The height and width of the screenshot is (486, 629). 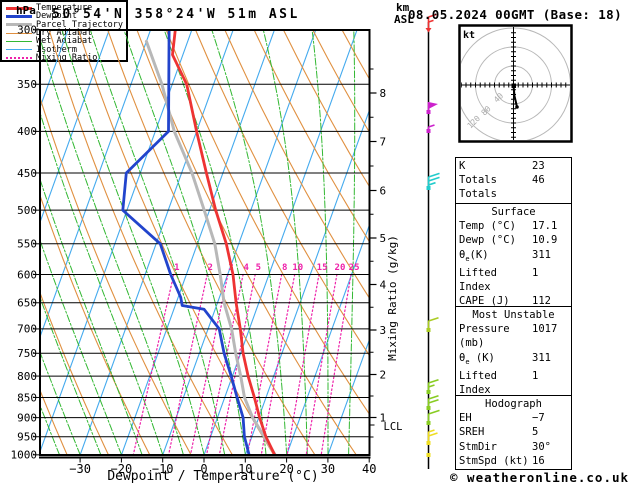 I want to click on panel-row: θe (K) 311, so click(x=513, y=360).